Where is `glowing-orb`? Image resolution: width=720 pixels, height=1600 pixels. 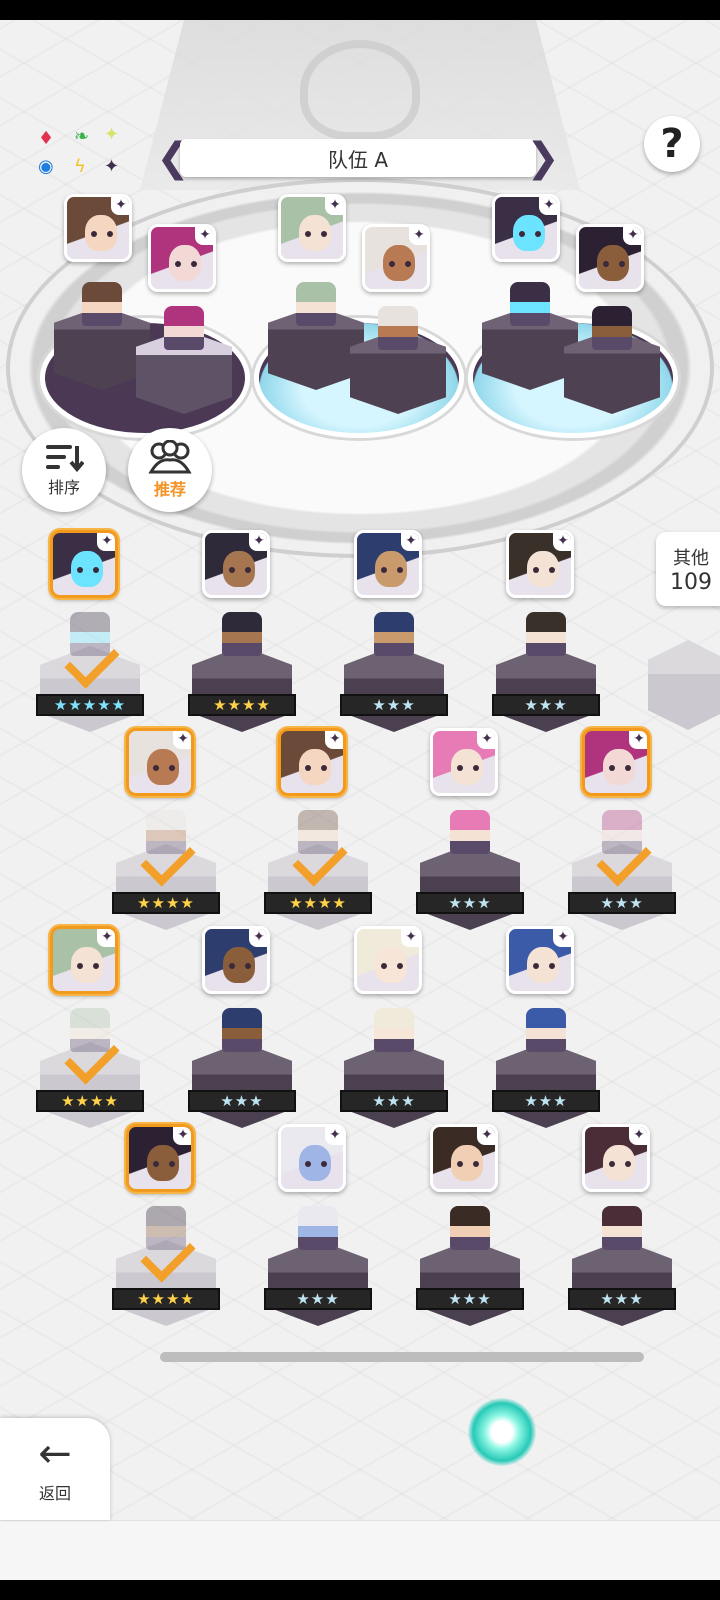
glowing-orb is located at coordinates (502, 1432).